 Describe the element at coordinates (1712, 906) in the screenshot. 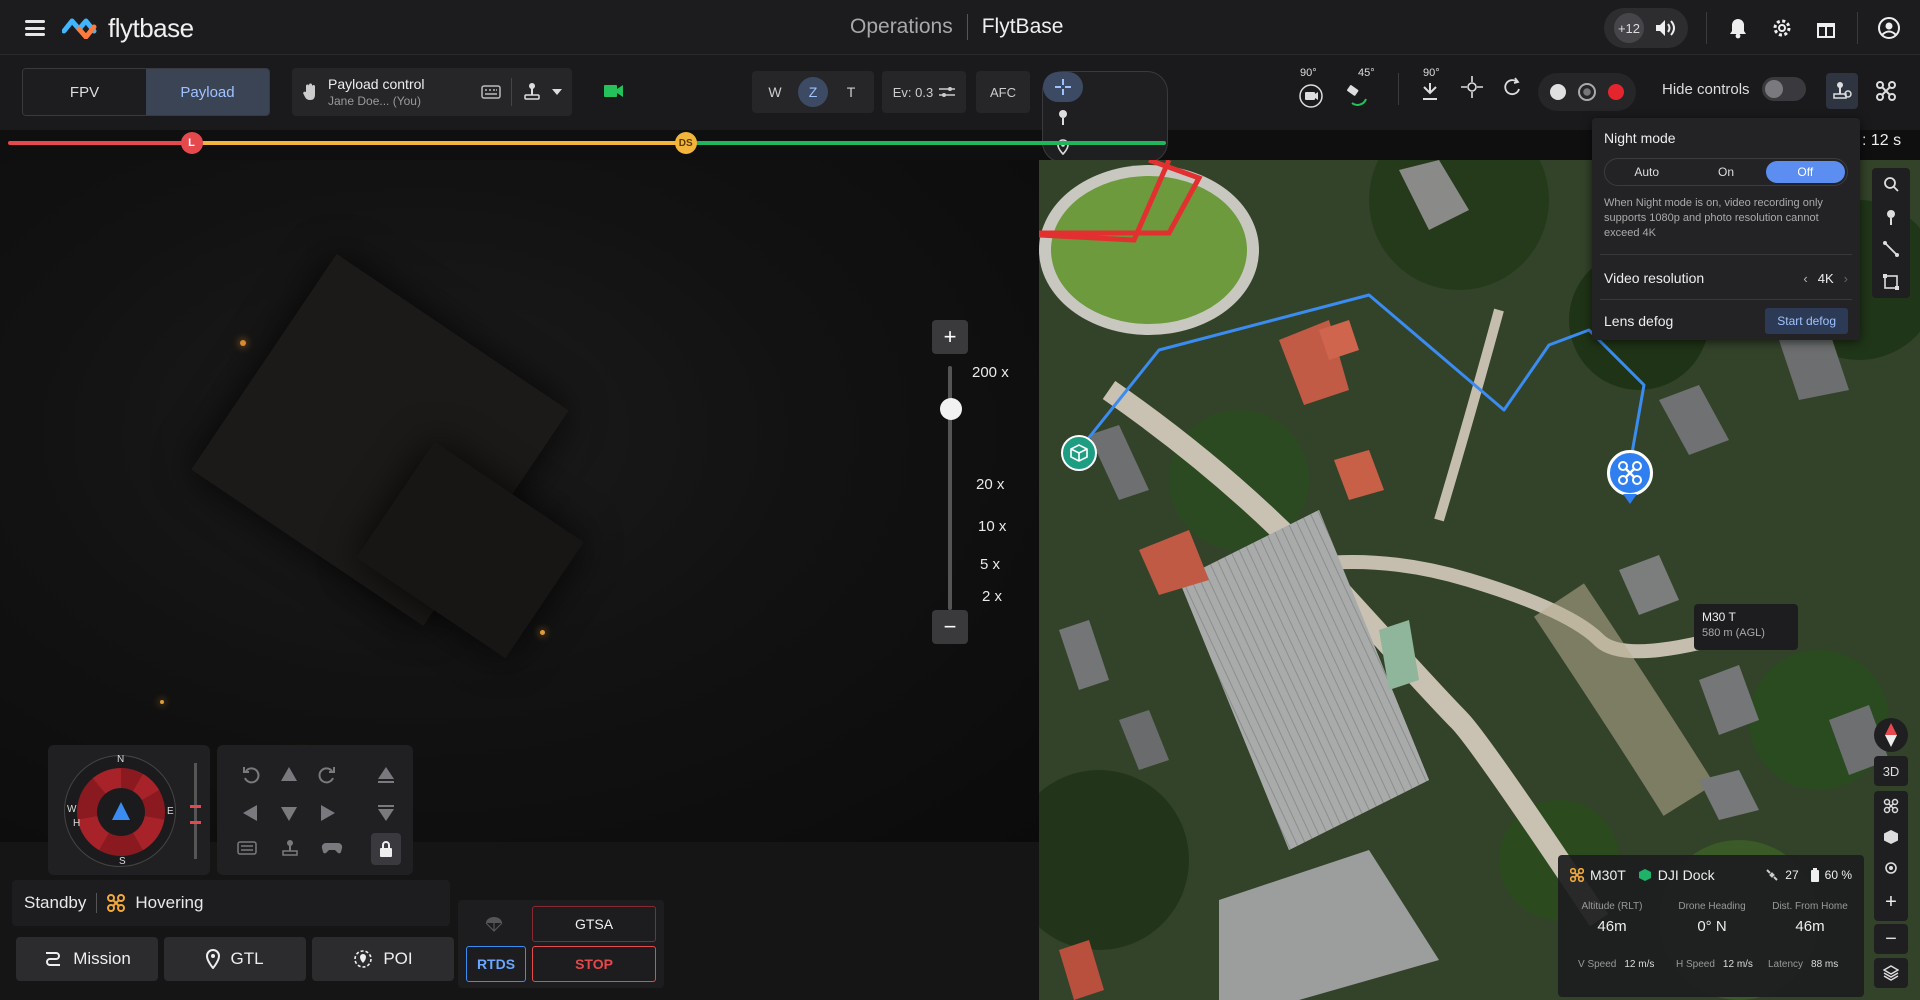

I see `heading-label: Drone Heading` at that location.